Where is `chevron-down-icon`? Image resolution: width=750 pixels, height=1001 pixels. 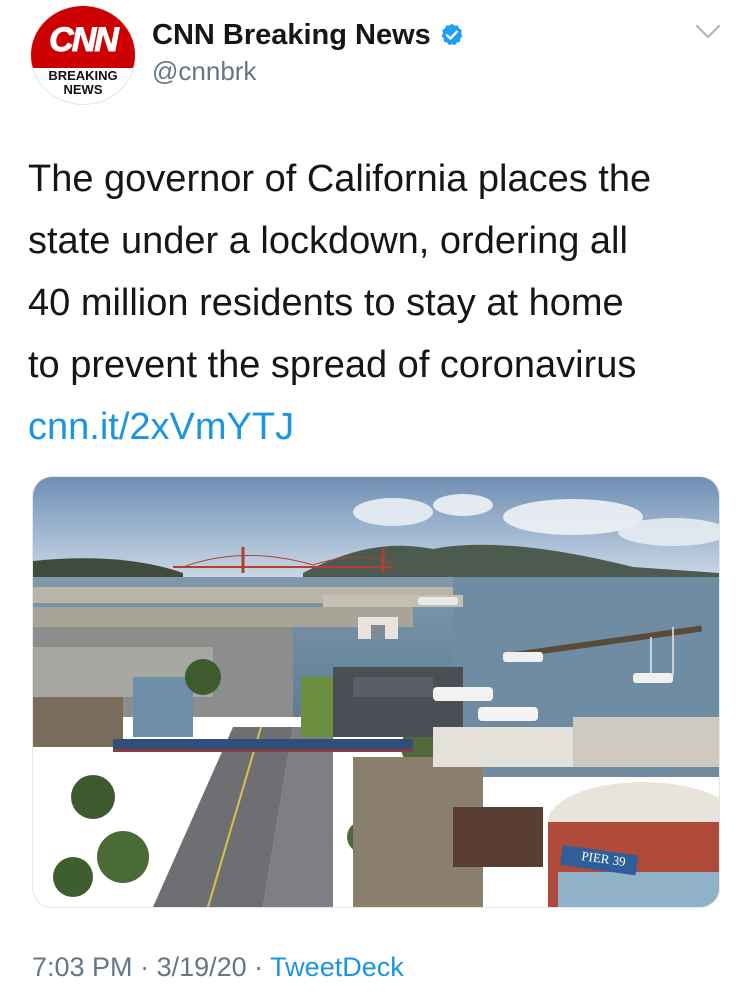
chevron-down-icon is located at coordinates (708, 32).